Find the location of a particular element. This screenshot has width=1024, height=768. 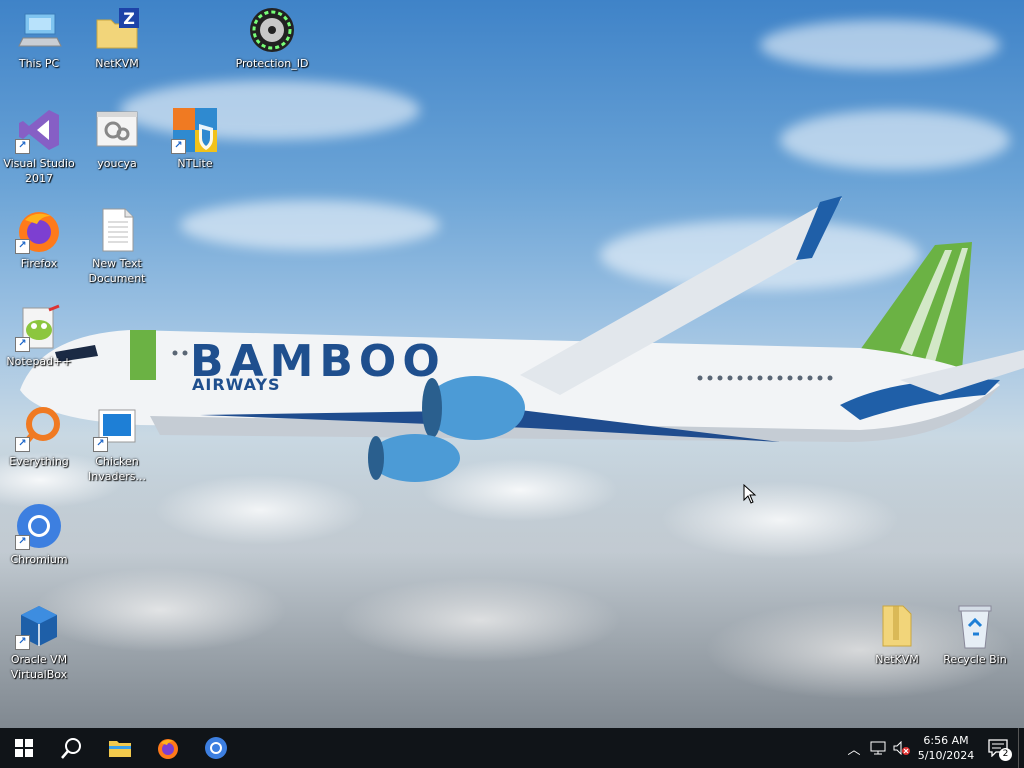

desktop-icon-virtualbox: ↗ Oracle VM VirtualBox is located at coordinates (39, 642).